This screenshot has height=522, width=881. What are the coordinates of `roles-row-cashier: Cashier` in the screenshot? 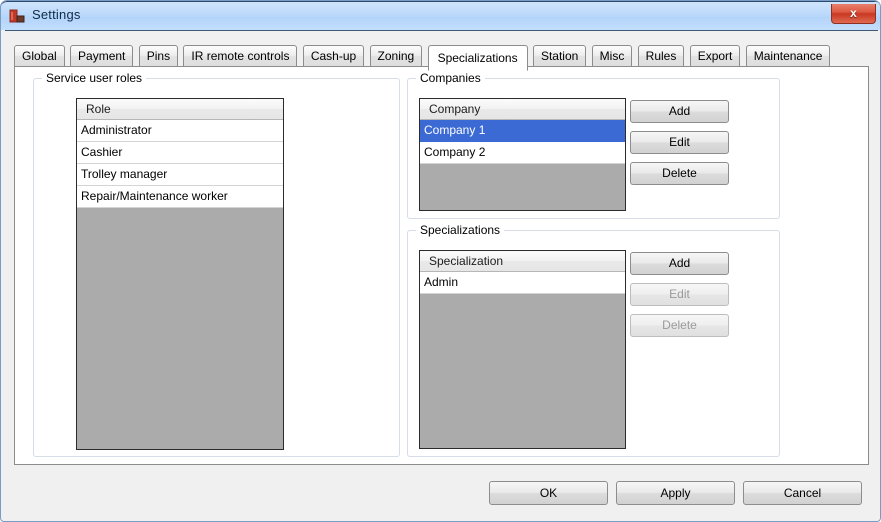 It's located at (180, 153).